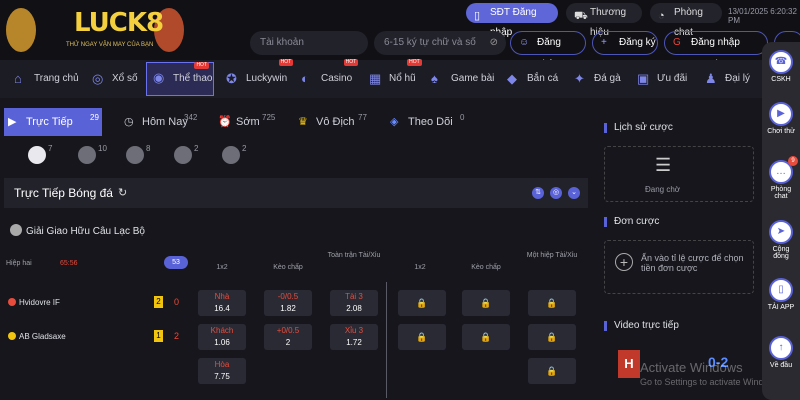 The height and width of the screenshot is (400, 800). Describe the element at coordinates (165, 122) in the screenshot. I see `tab-today: ◷ Hôm Nay 342` at that location.